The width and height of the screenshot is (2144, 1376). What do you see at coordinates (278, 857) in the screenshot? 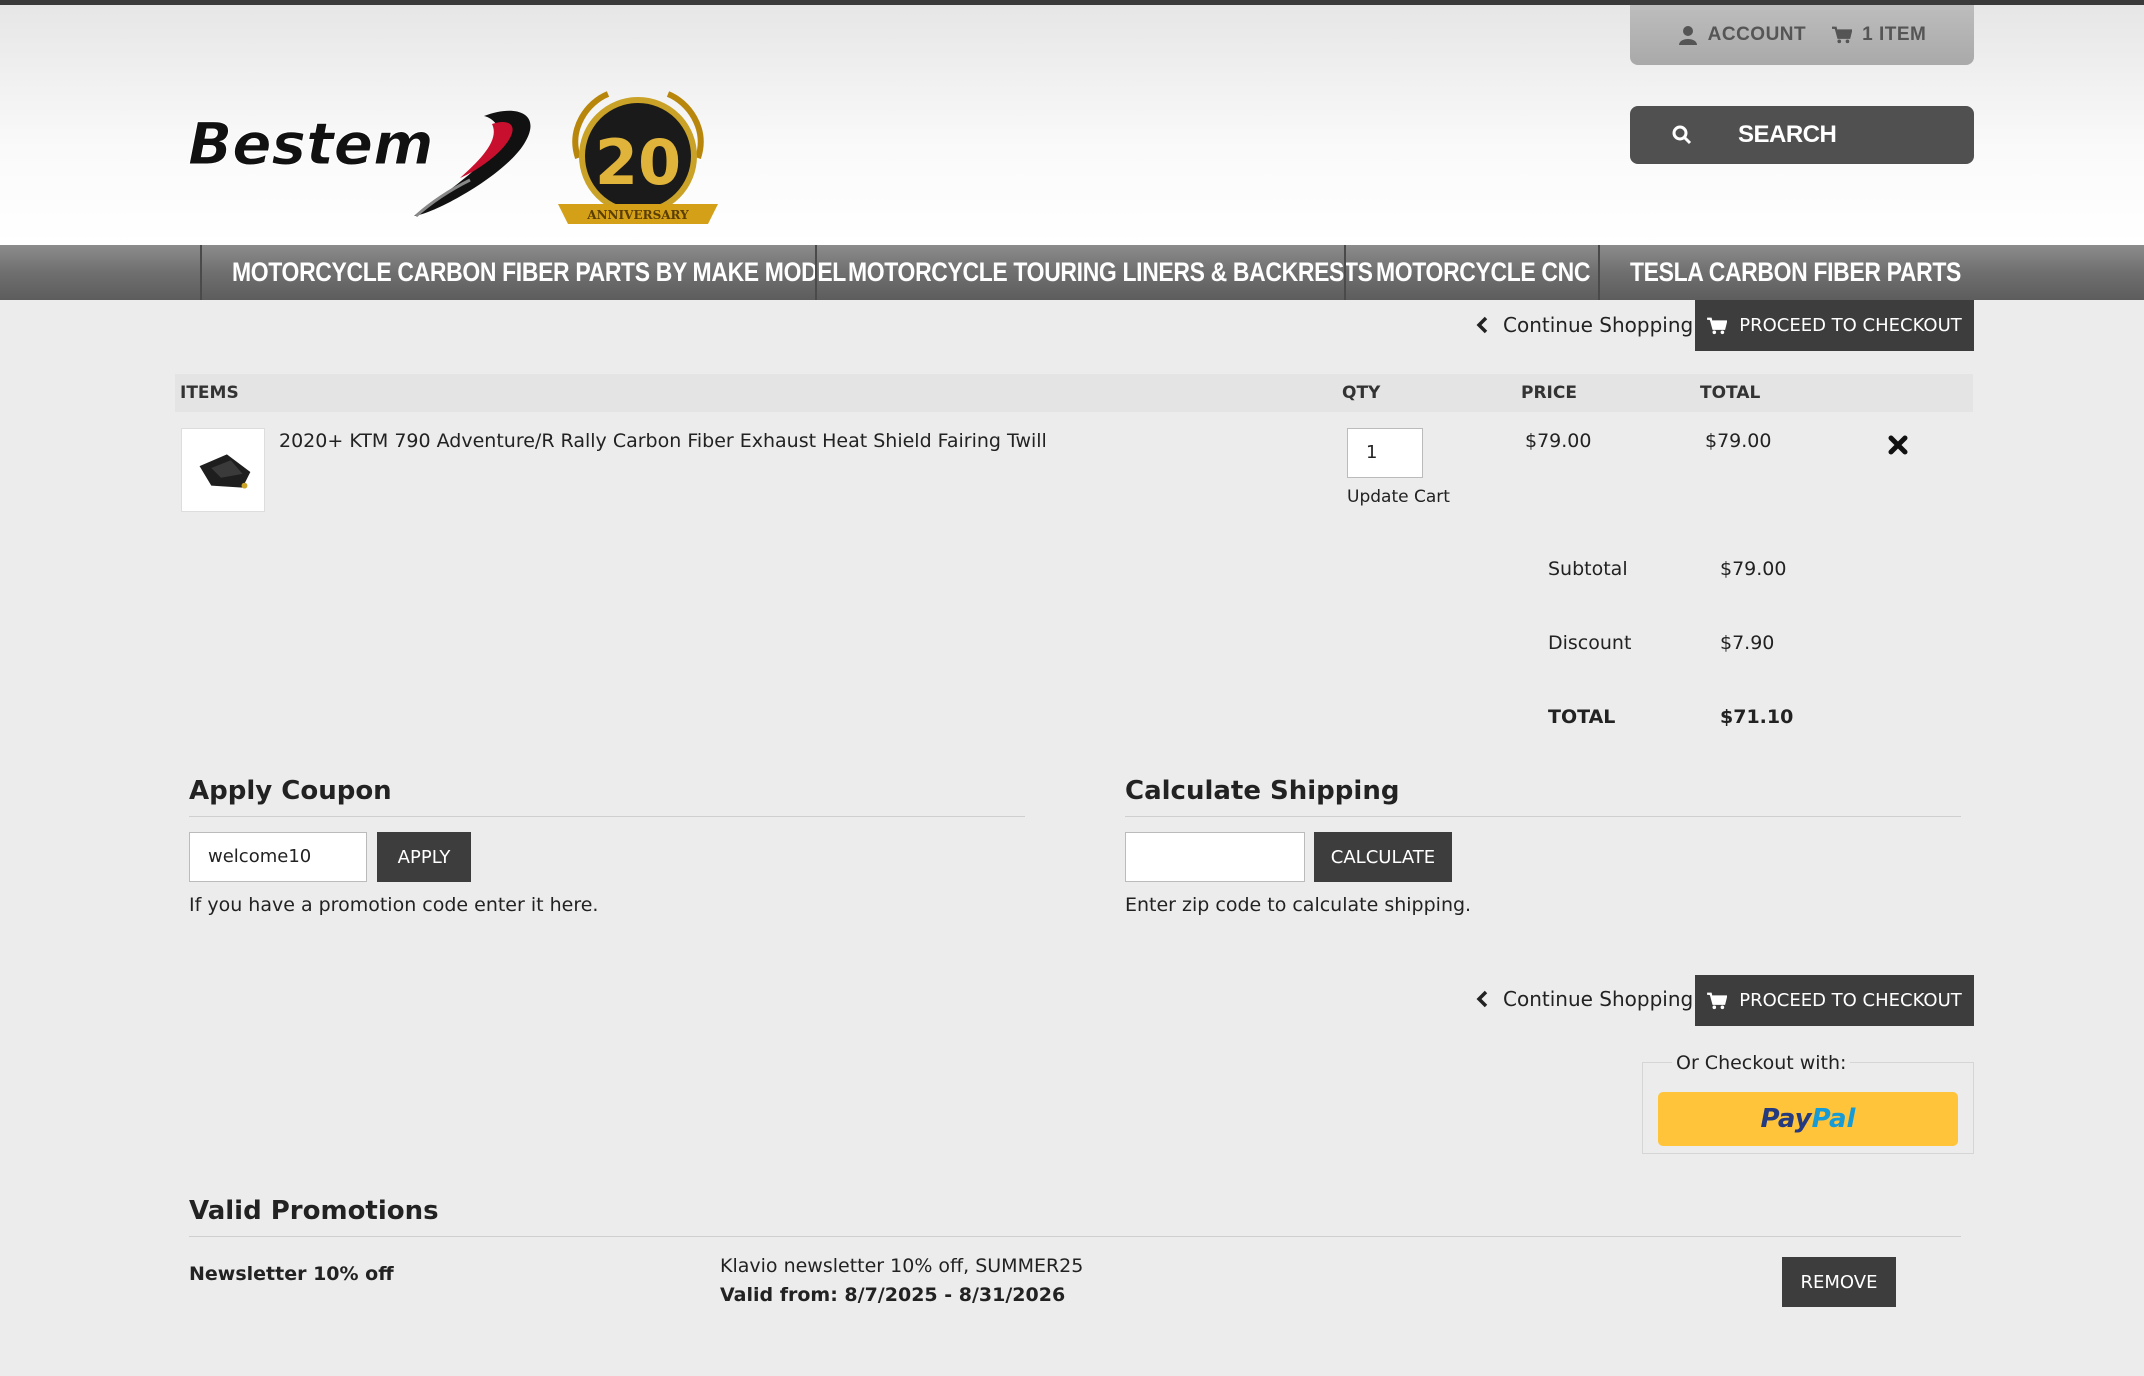
I see `coupon-code-input: welcome10` at bounding box center [278, 857].